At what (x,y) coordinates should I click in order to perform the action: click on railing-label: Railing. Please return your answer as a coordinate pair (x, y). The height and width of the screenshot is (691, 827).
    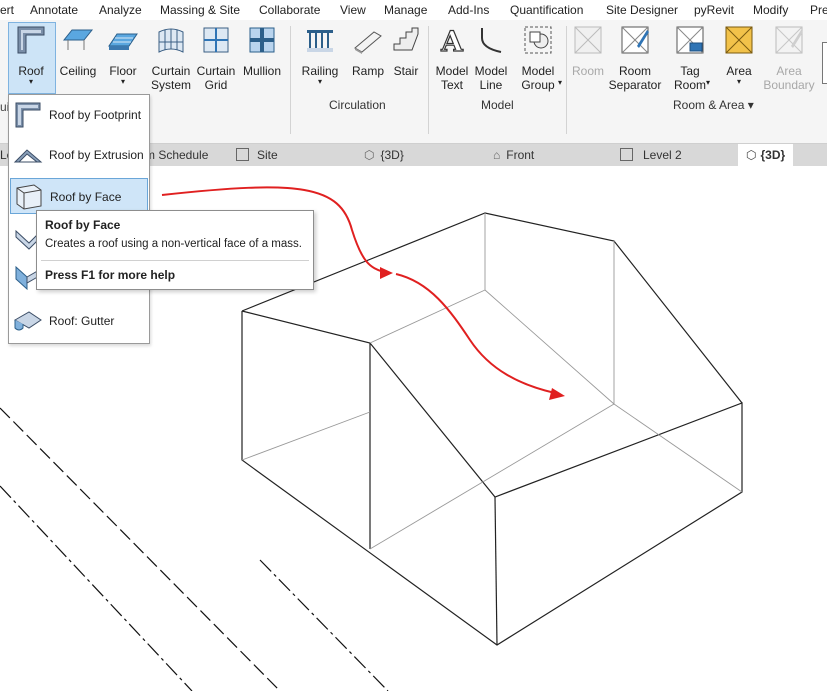
    Looking at the image, I should click on (320, 71).